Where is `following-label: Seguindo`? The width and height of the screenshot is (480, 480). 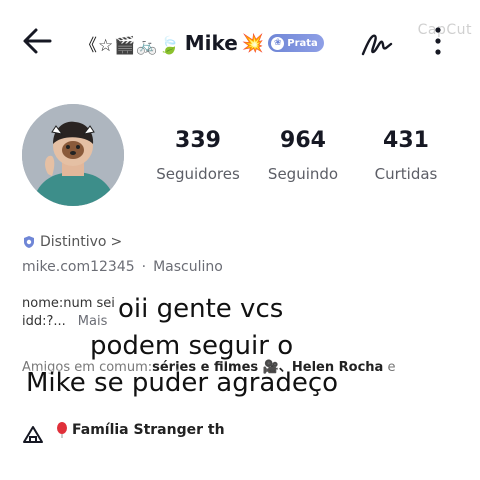
following-label: Seguindo is located at coordinates (303, 174).